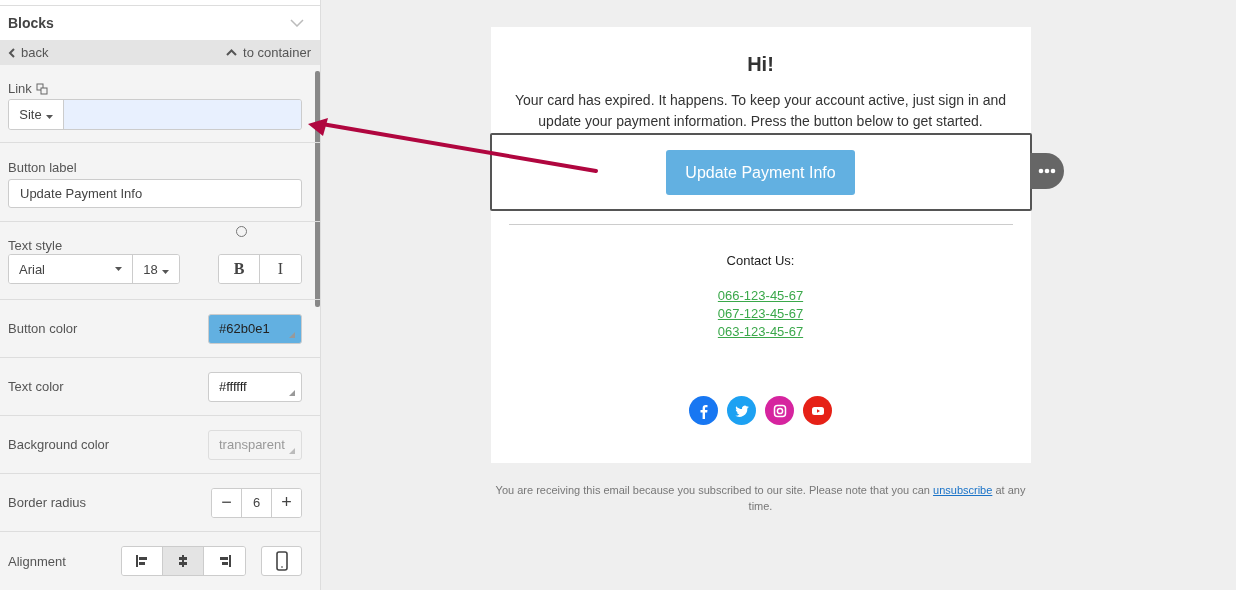 This screenshot has height=590, width=1236. Describe the element at coordinates (11, 52) in the screenshot. I see `chevron-left-icon` at that location.